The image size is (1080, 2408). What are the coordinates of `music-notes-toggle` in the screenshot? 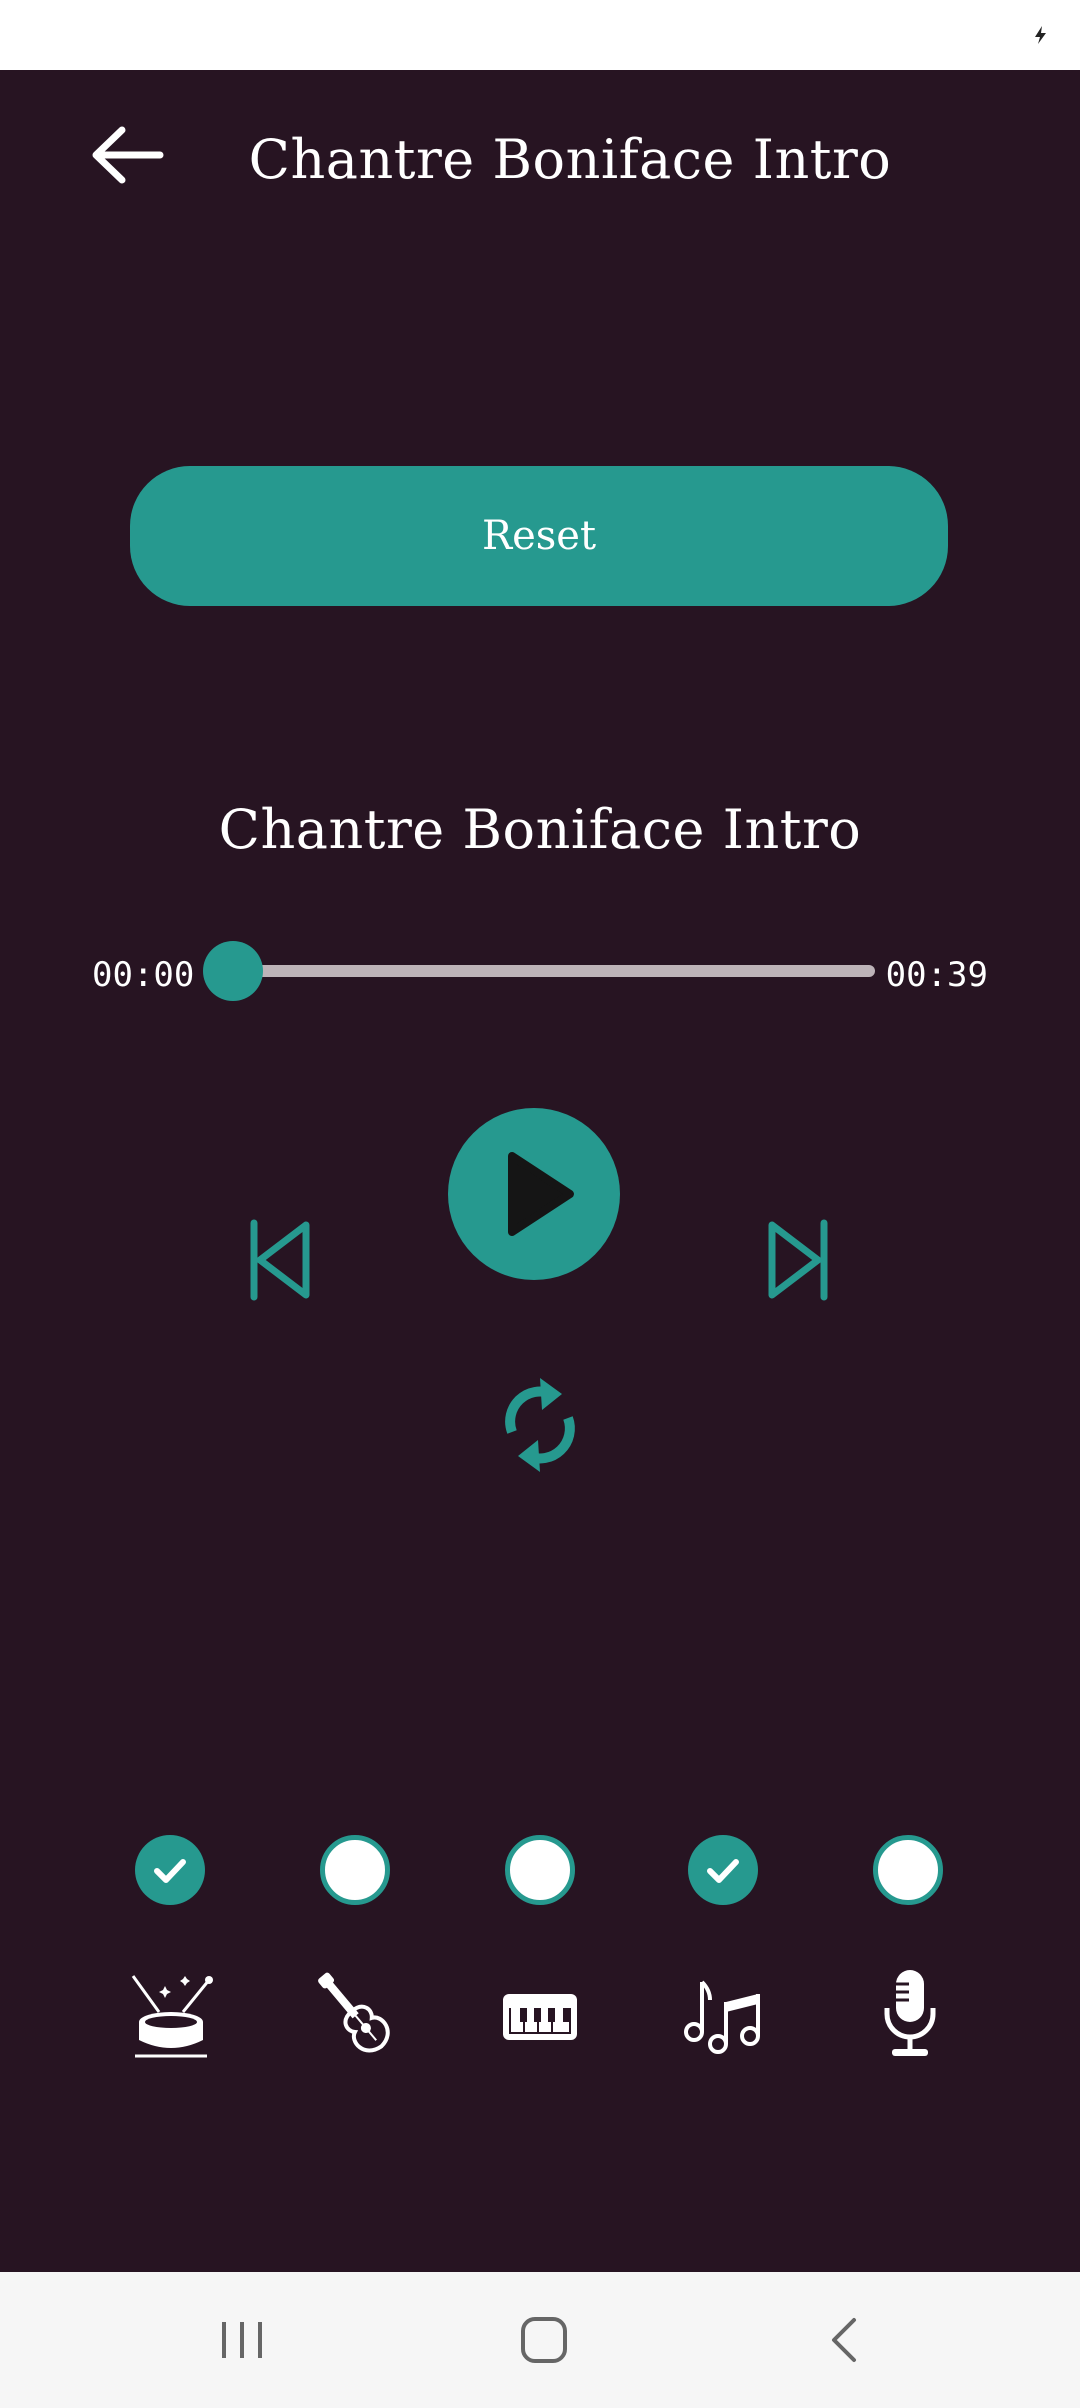 It's located at (723, 1870).